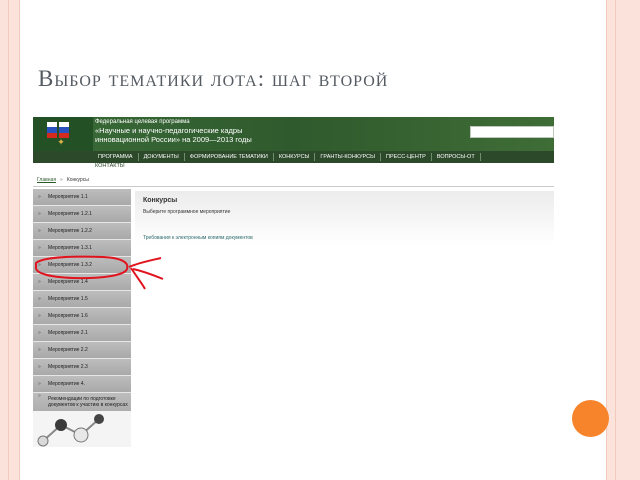  What do you see at coordinates (145, 262) in the screenshot?
I see `arrow-icon` at bounding box center [145, 262].